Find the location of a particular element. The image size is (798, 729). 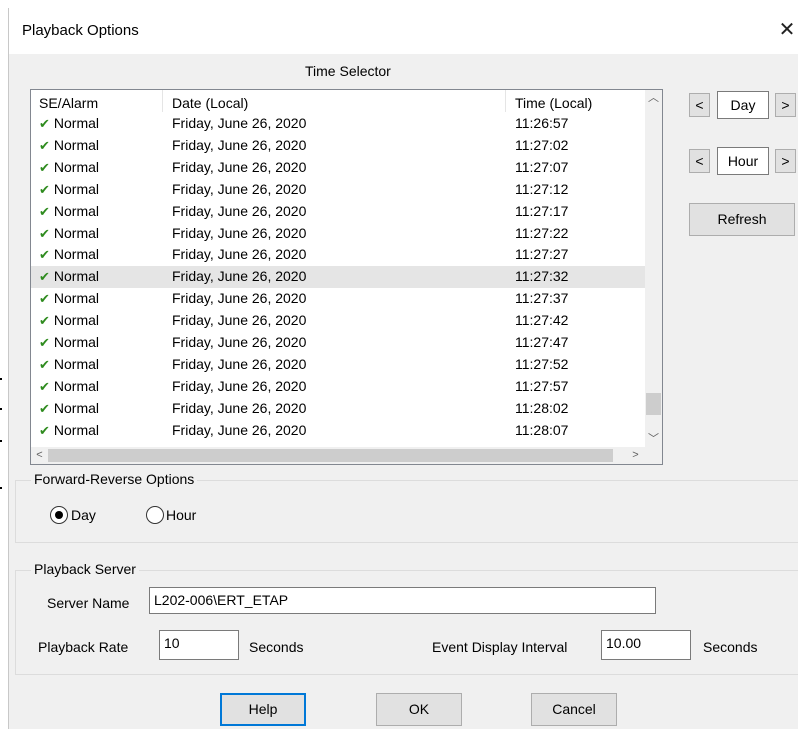

table-row: ✔ Normal Friday, June 26, 2020 11:27:37 is located at coordinates (339, 299).